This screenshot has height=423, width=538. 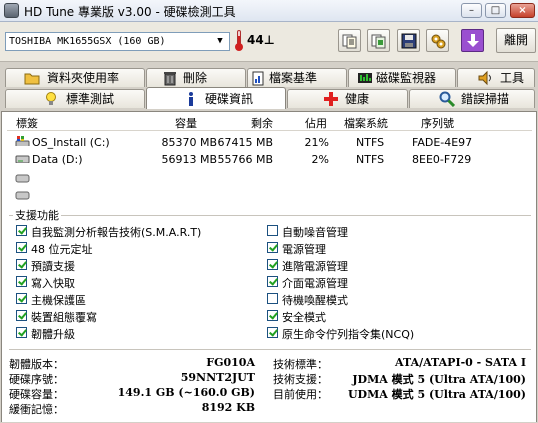 I want to click on options-icon, so click(x=438, y=41).